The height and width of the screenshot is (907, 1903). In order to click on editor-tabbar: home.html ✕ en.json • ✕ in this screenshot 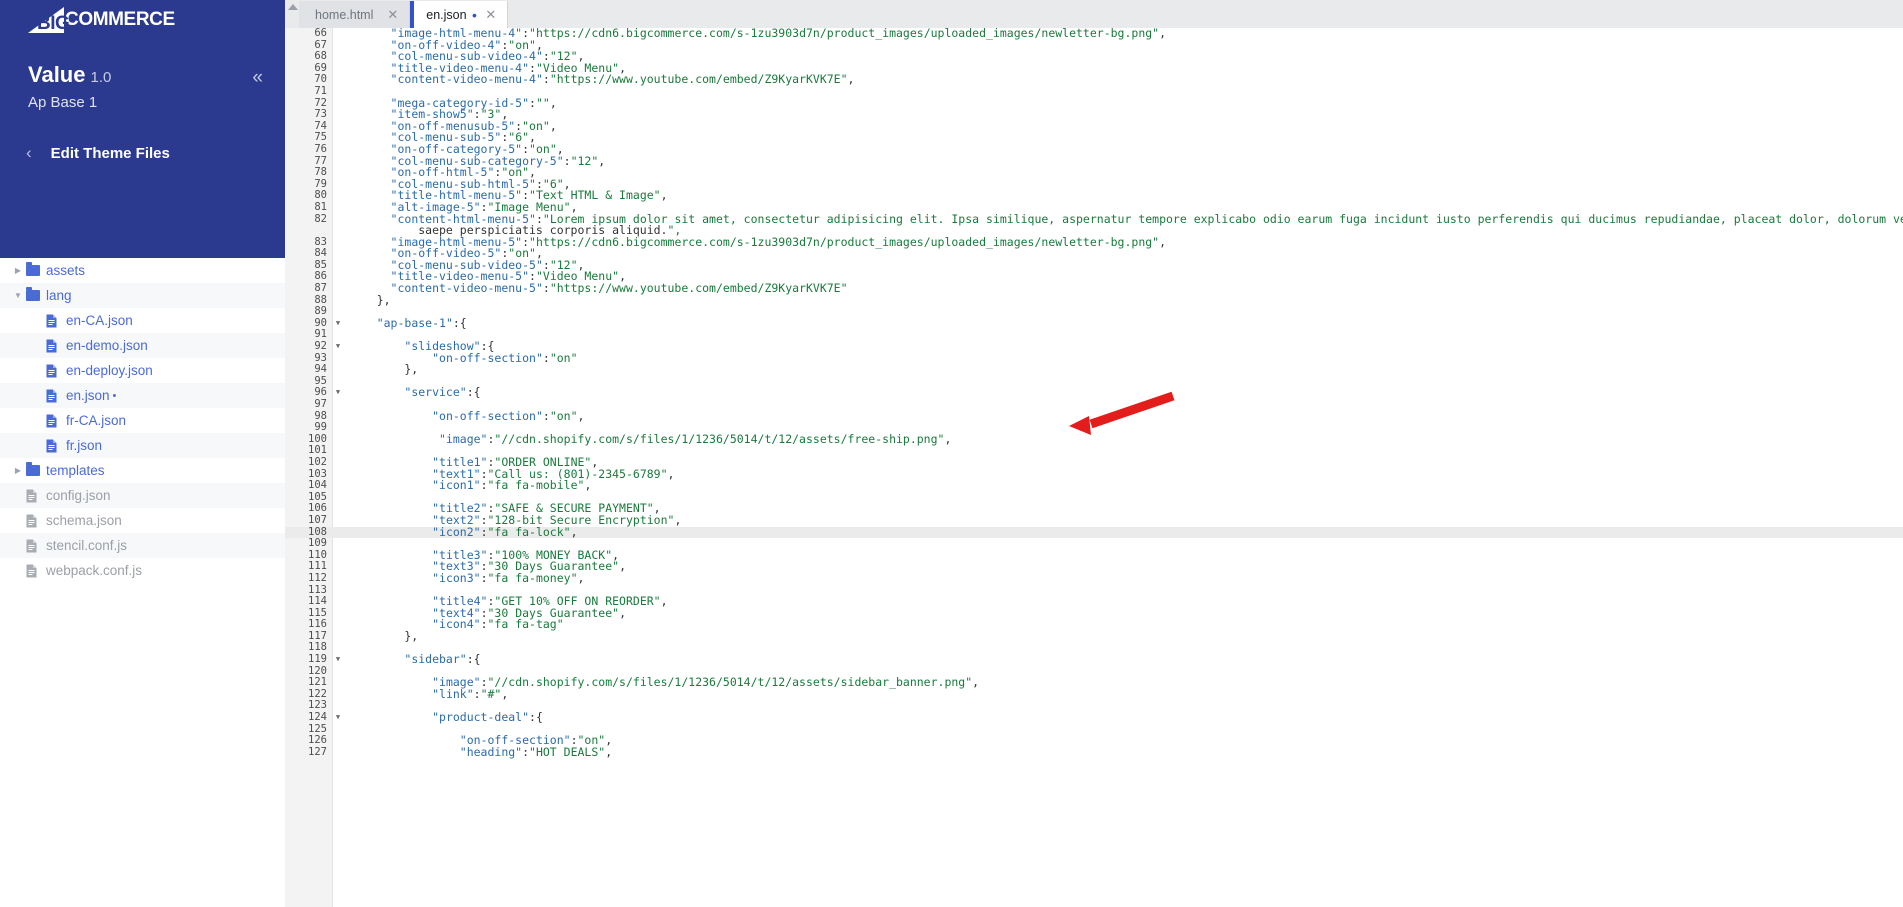, I will do `click(1094, 14)`.